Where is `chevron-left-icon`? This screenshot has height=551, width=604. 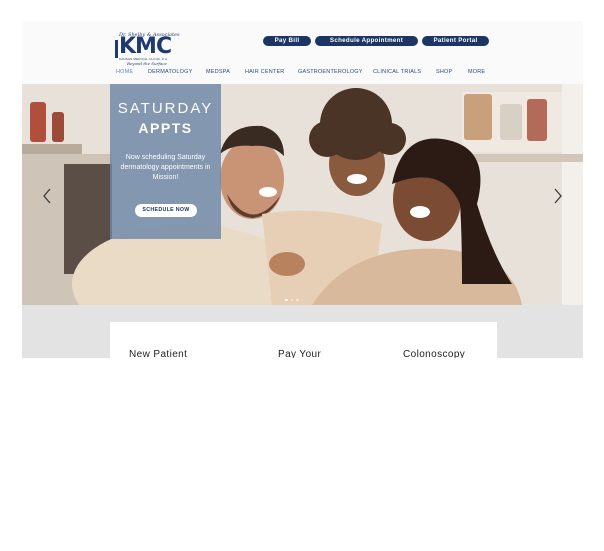 chevron-left-icon is located at coordinates (47, 196).